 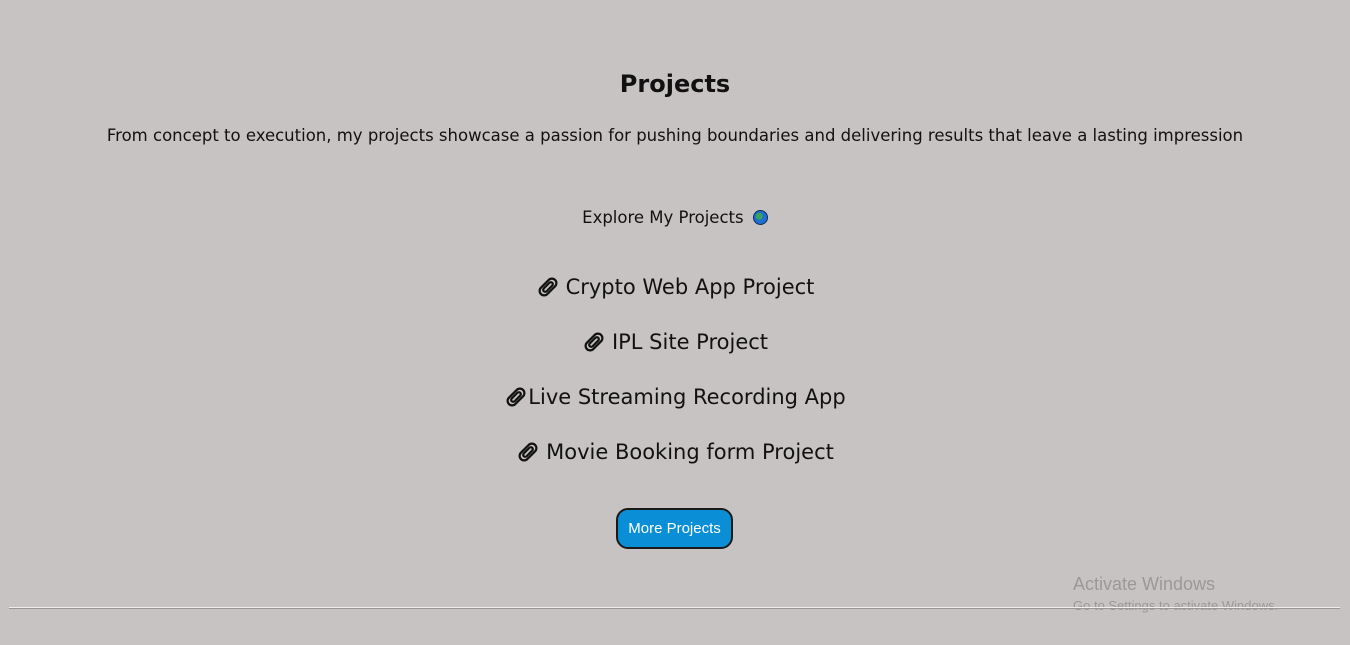 I want to click on globe-icon, so click(x=760, y=217).